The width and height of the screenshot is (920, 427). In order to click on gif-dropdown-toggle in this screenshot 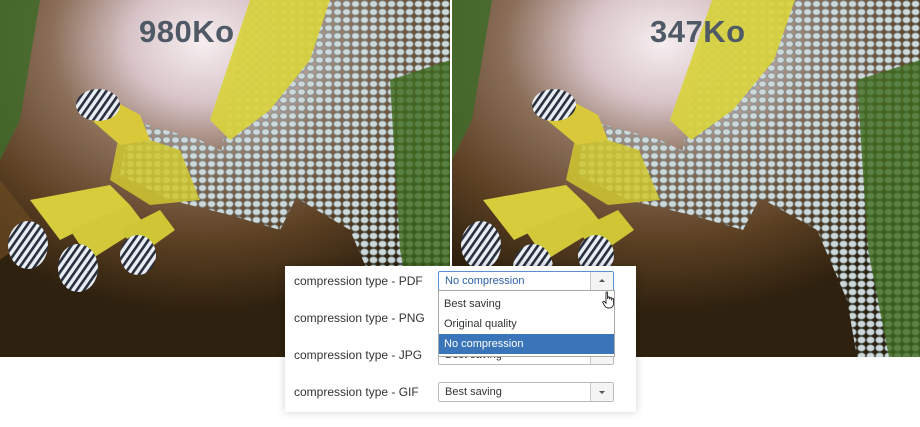, I will do `click(601, 392)`.